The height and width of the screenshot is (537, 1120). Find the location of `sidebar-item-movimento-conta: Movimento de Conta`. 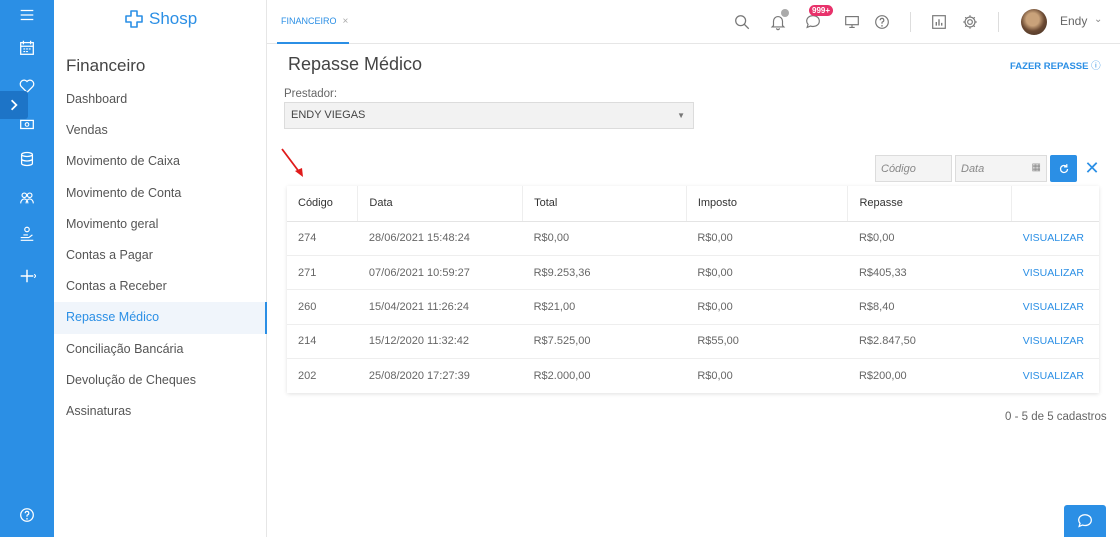

sidebar-item-movimento-conta: Movimento de Conta is located at coordinates (160, 193).